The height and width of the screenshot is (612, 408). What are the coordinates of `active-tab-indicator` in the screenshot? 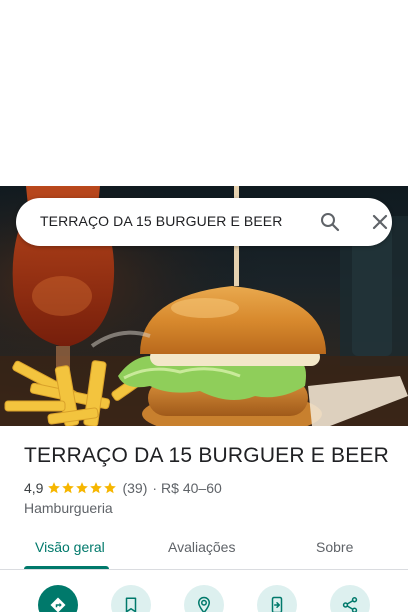 It's located at (66, 567).